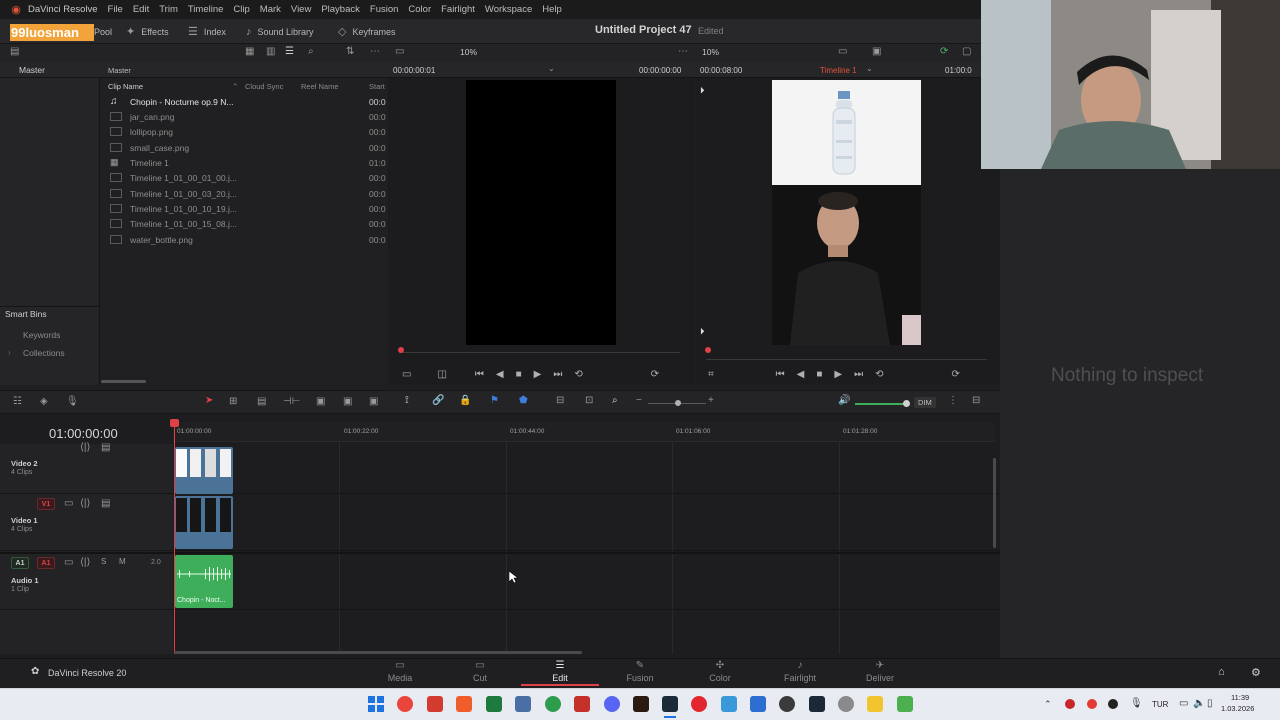 Image resolution: width=1280 pixels, height=720 pixels. Describe the element at coordinates (1210, 703) in the screenshot. I see `battery-icon: ▯` at that location.